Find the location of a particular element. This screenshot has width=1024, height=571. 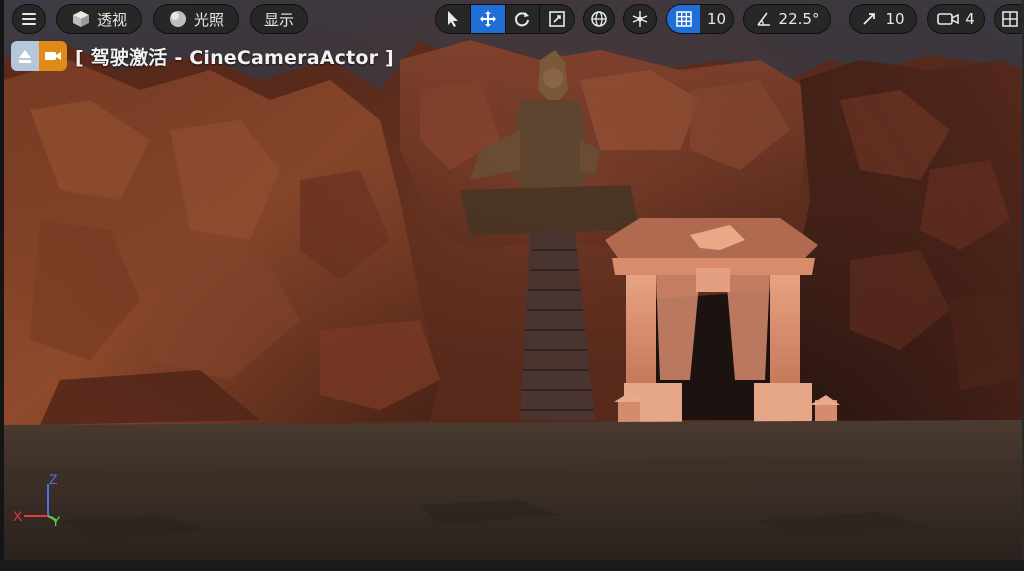

select-tool-button is located at coordinates (453, 19).